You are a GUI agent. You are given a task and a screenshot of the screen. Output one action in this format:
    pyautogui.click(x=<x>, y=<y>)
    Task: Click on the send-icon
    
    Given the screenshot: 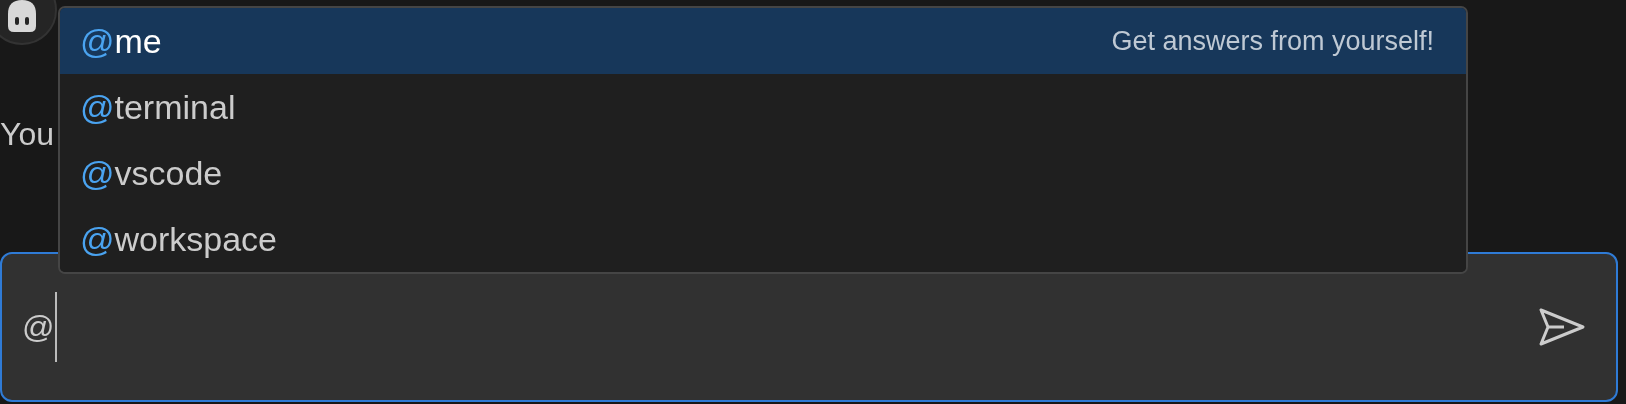 What is the action you would take?
    pyautogui.click(x=1562, y=327)
    